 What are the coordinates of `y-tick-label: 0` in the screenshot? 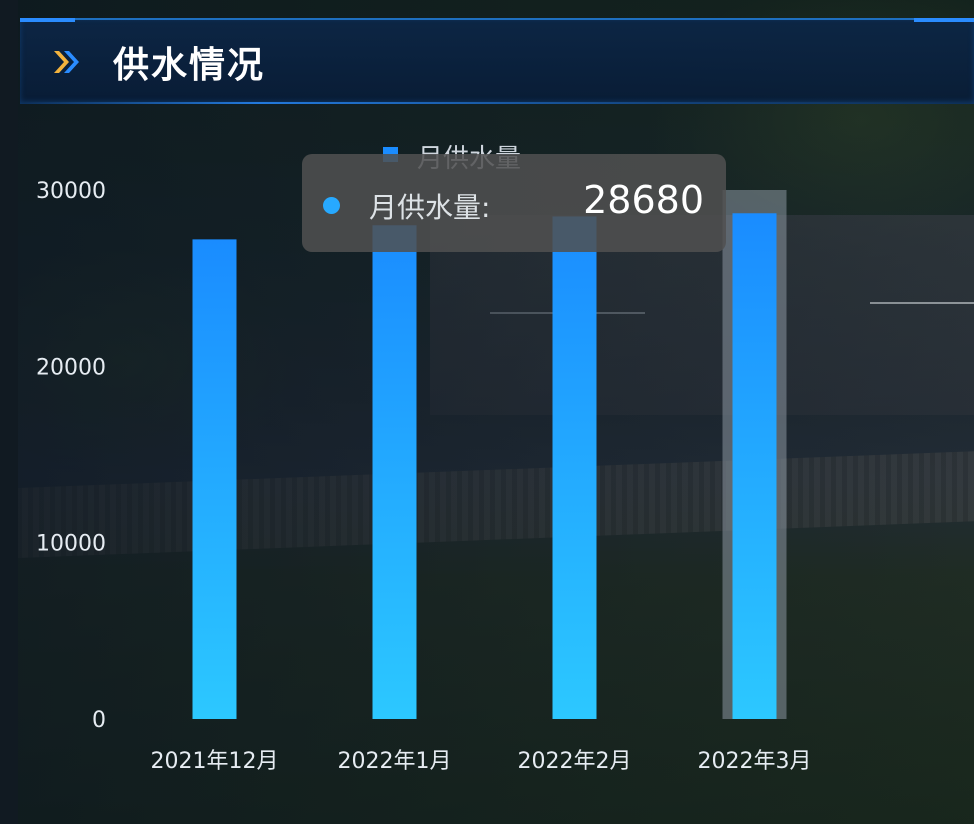 It's located at (99, 720).